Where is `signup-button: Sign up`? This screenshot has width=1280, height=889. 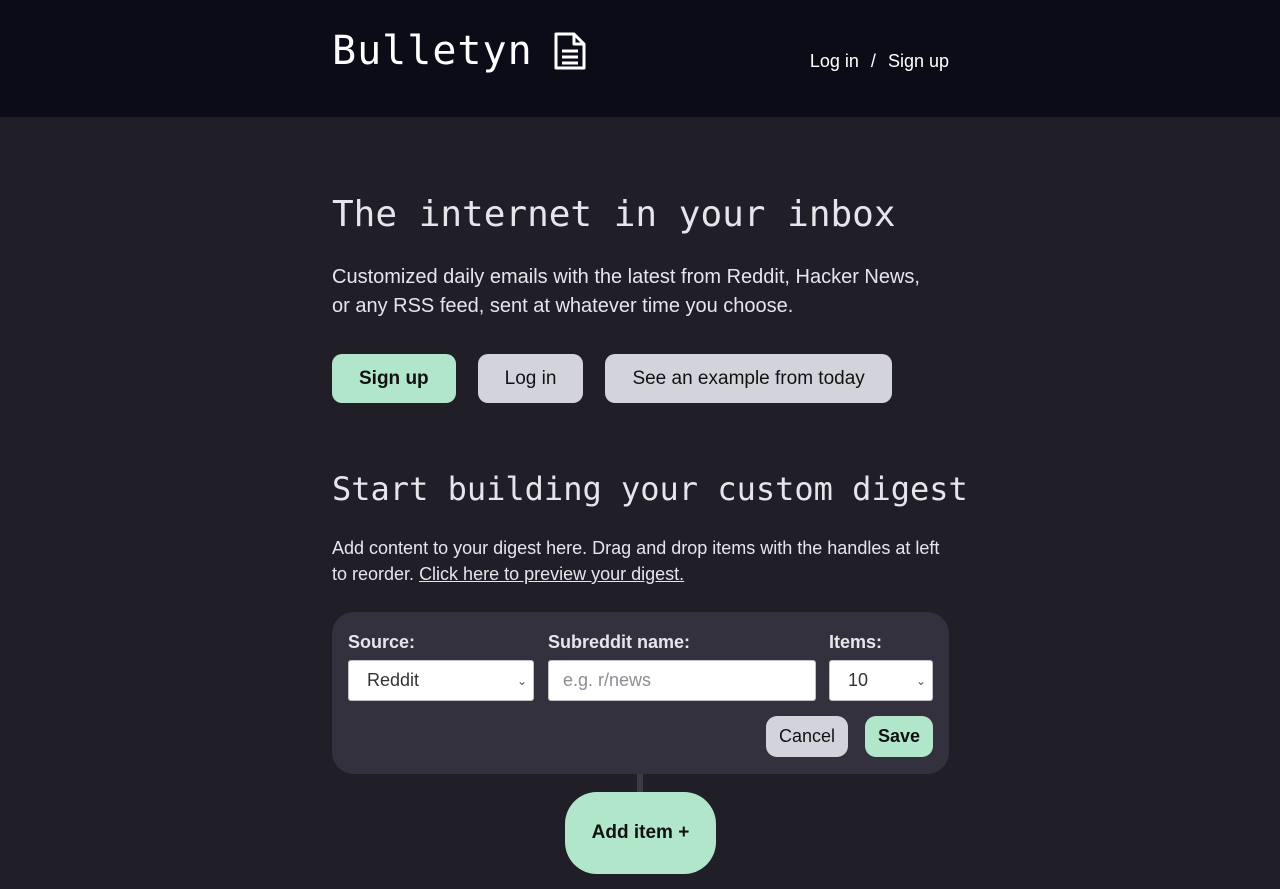
signup-button: Sign up is located at coordinates (394, 378).